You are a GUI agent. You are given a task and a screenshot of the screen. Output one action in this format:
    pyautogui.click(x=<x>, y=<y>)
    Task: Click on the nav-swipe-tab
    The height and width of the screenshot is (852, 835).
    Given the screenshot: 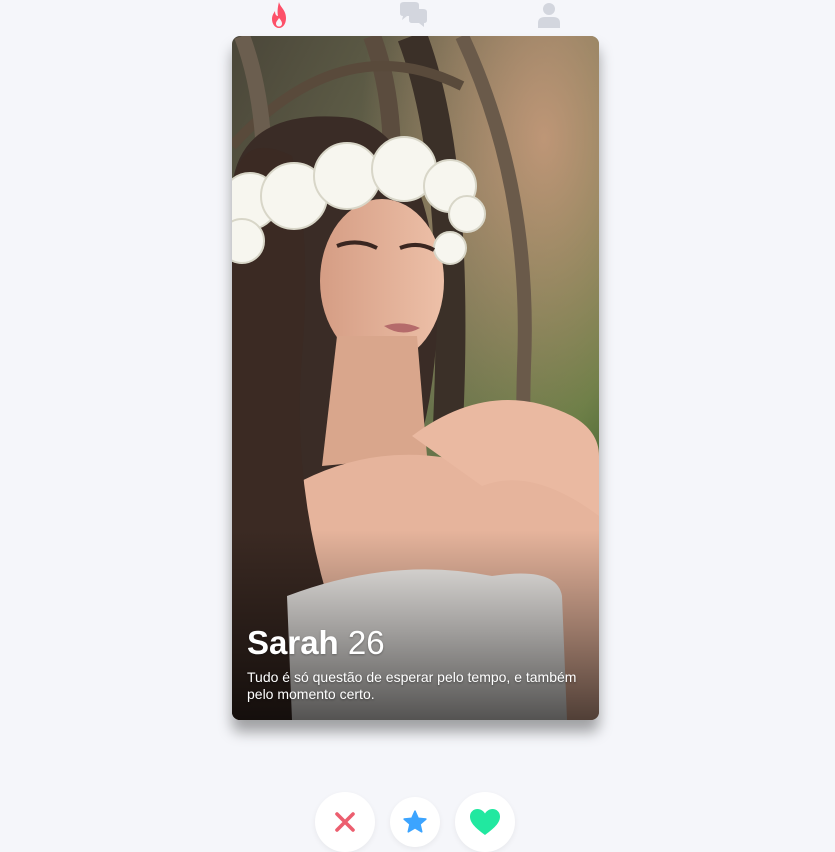 What is the action you would take?
    pyautogui.click(x=279, y=15)
    